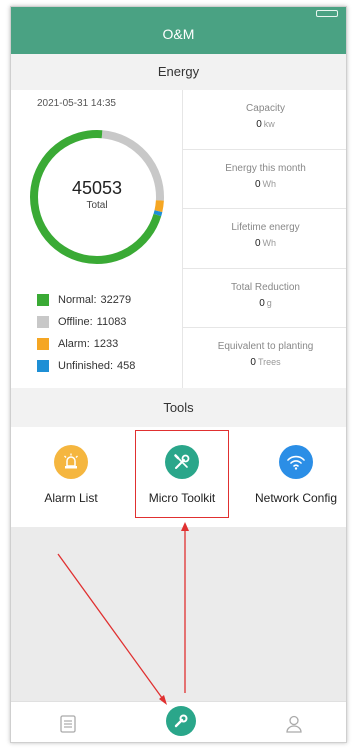 The width and height of the screenshot is (355, 751). Describe the element at coordinates (178, 14) in the screenshot. I see `status-bar` at that location.